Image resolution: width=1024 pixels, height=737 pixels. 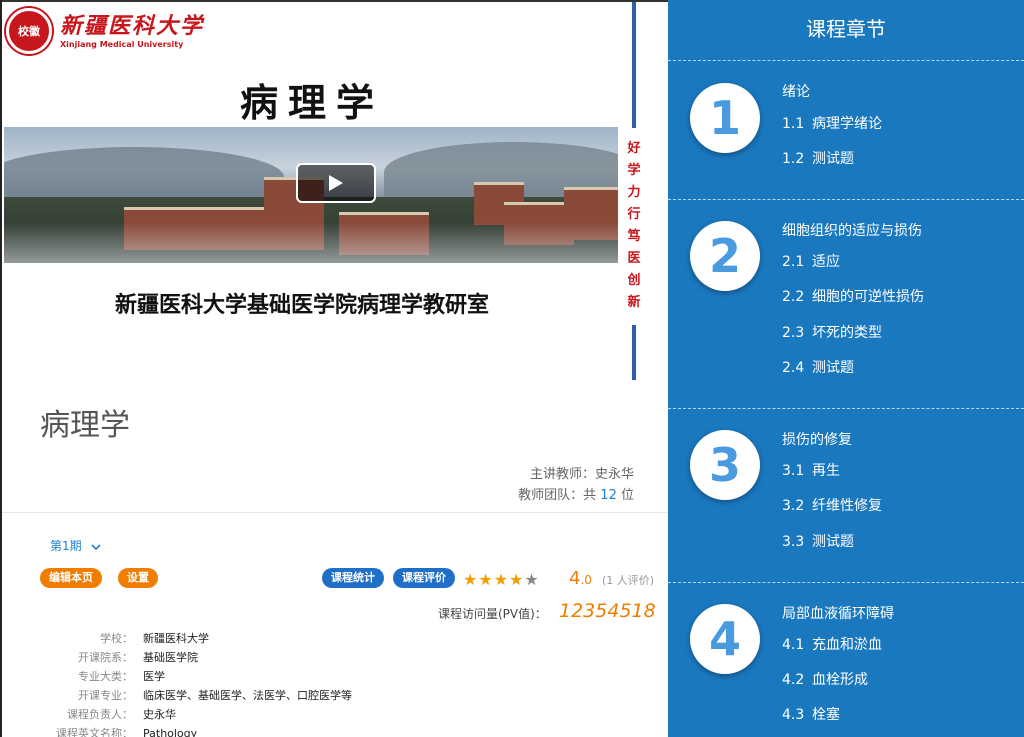 I want to click on lesson-item: 4.2 血栓形成, so click(x=825, y=679).